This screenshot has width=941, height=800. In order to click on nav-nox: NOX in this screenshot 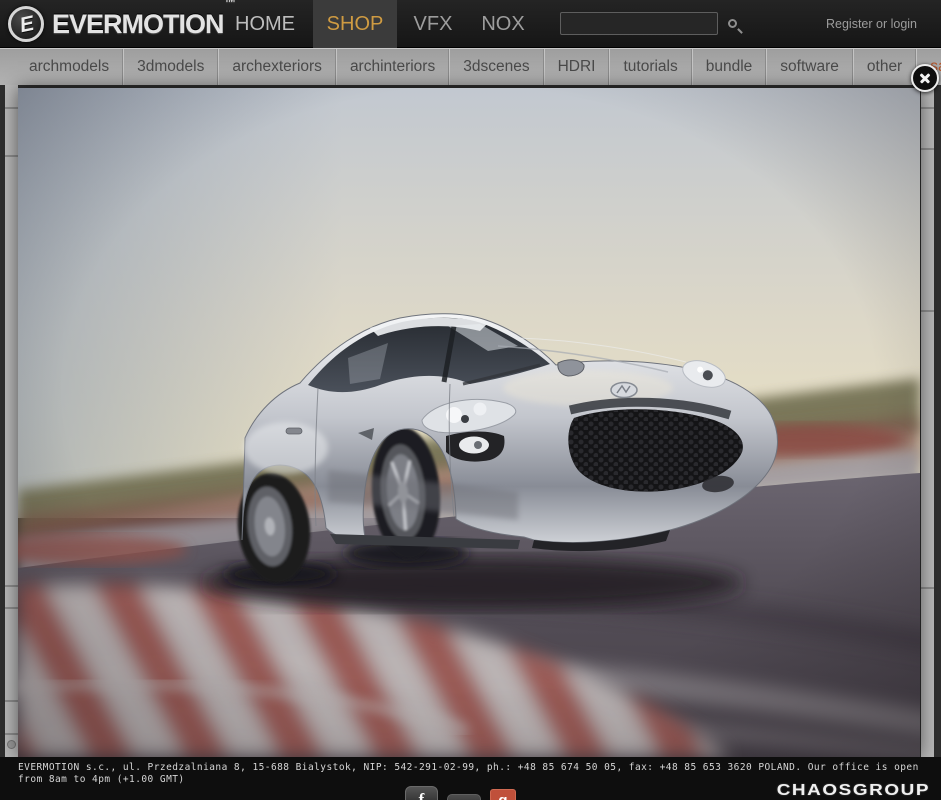, I will do `click(503, 24)`.